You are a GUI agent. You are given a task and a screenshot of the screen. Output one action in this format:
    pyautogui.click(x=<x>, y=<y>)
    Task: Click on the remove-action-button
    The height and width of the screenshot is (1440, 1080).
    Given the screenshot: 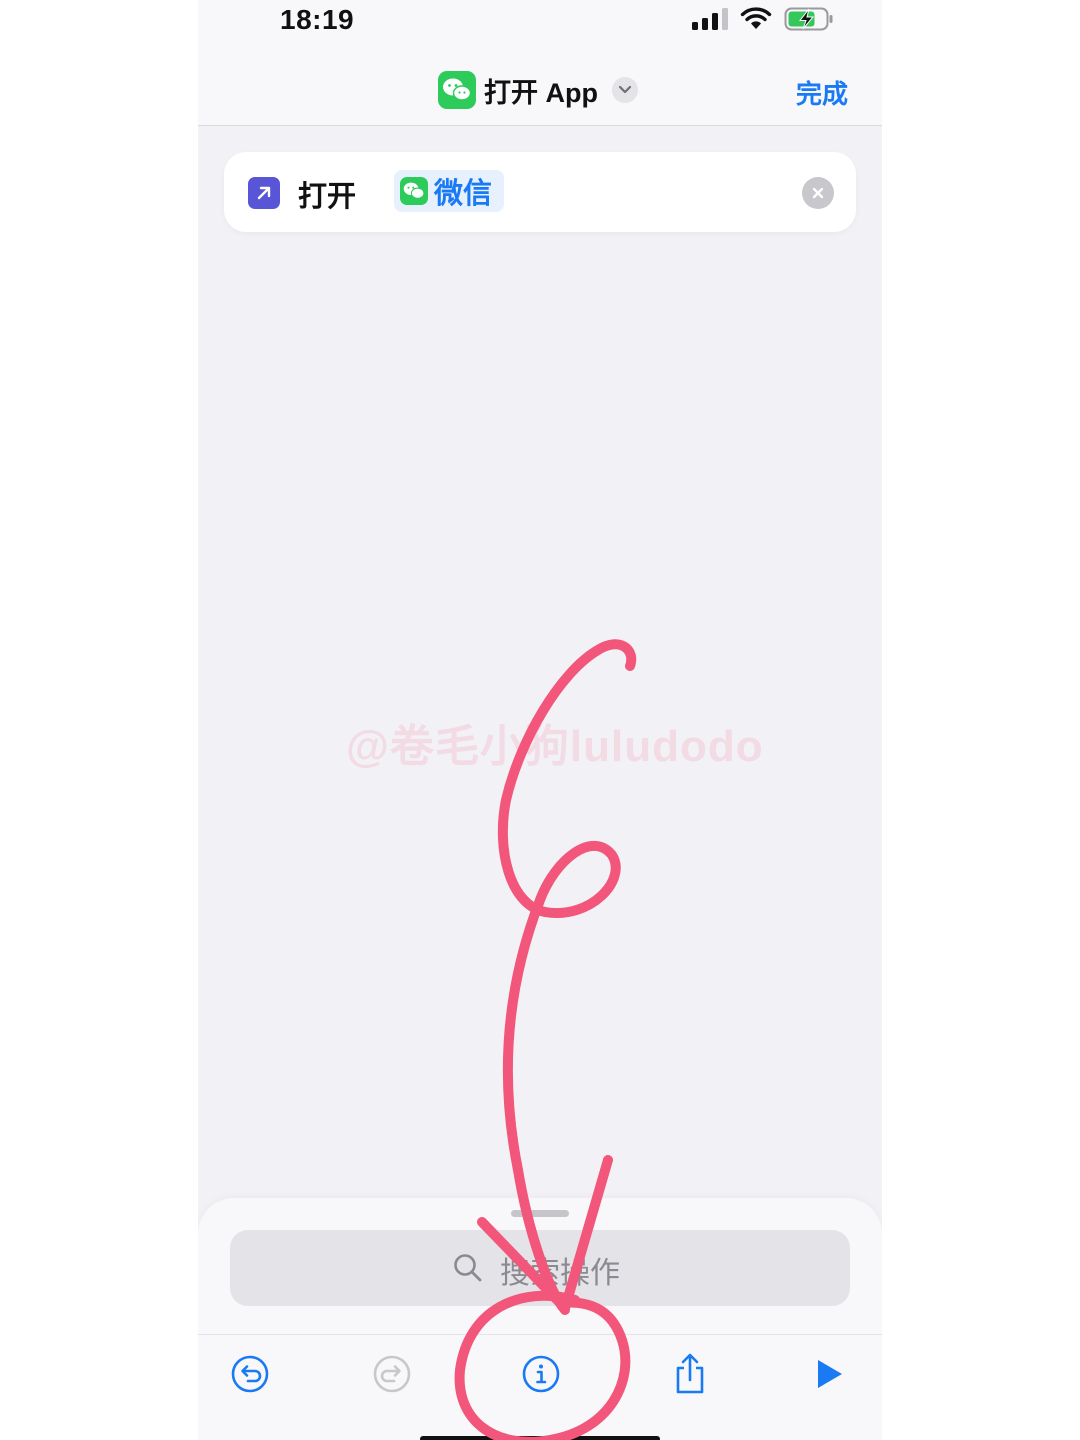 What is the action you would take?
    pyautogui.click(x=818, y=193)
    